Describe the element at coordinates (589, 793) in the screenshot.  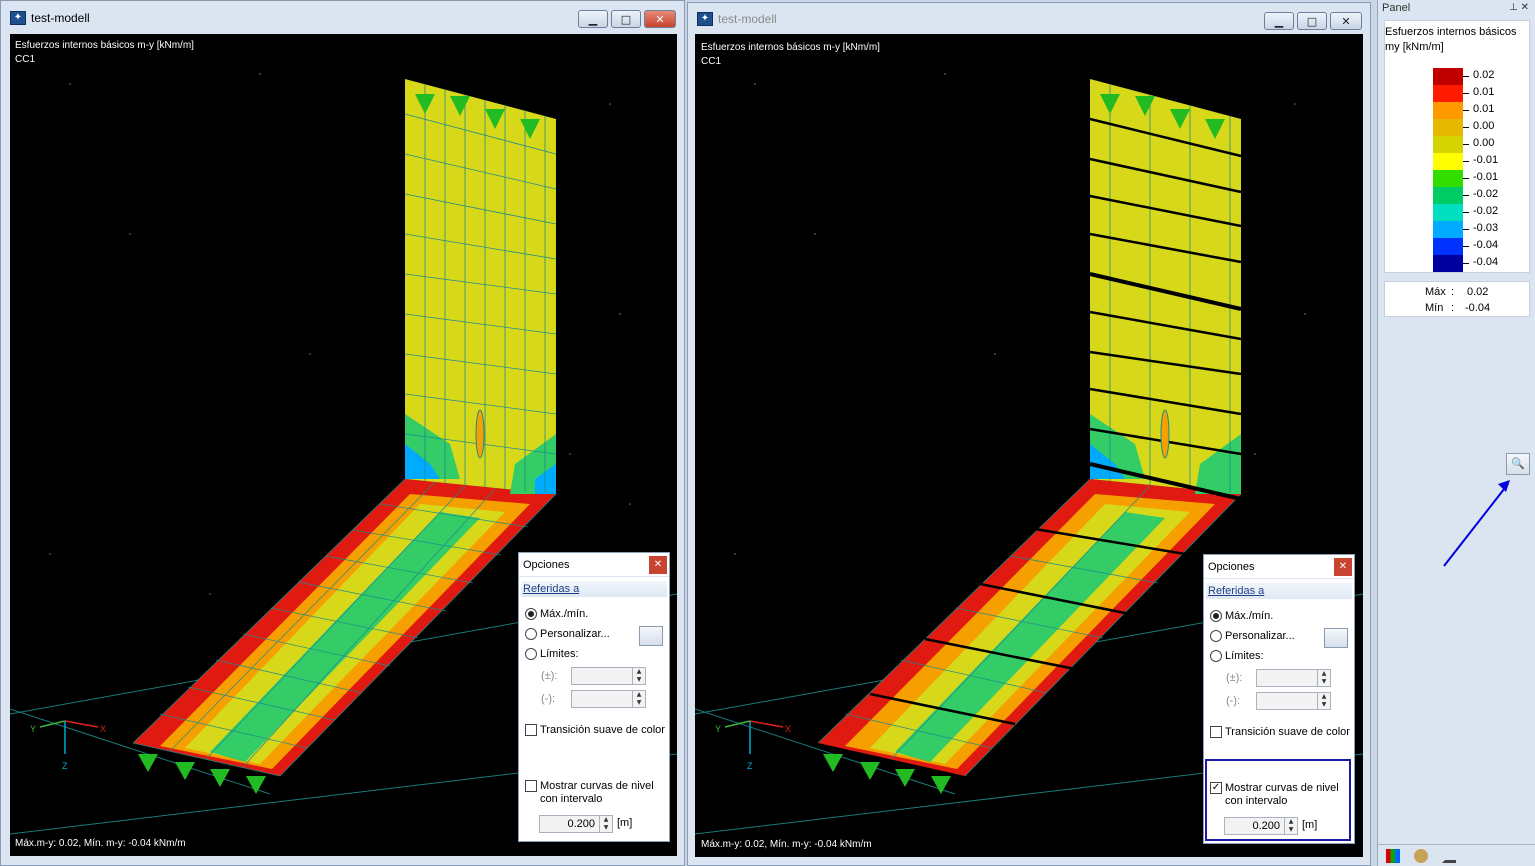
I see `contour-lines-checkbox: Mostrar curvas de nivel con intervalo` at that location.